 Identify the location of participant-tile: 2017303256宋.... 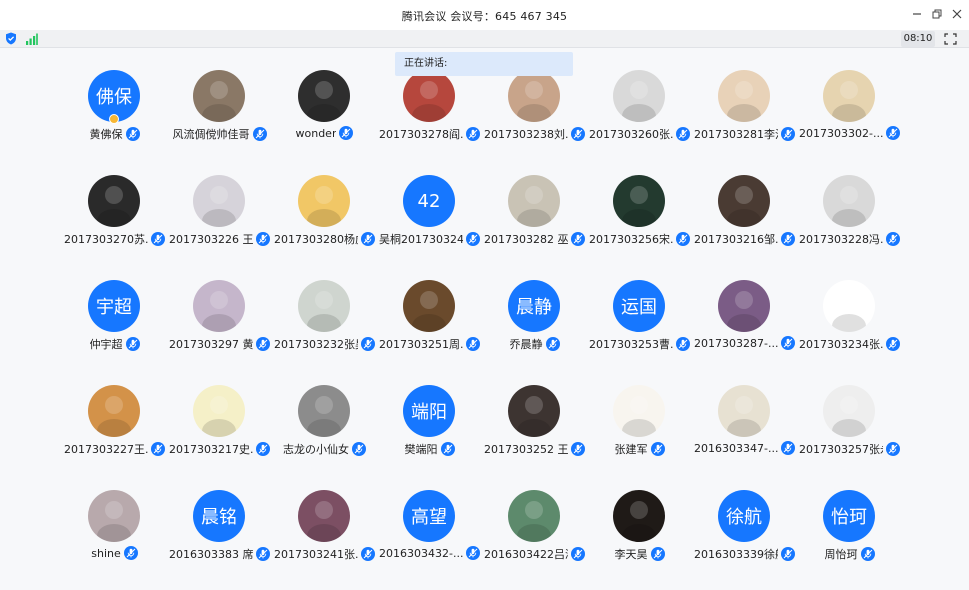
(639, 225).